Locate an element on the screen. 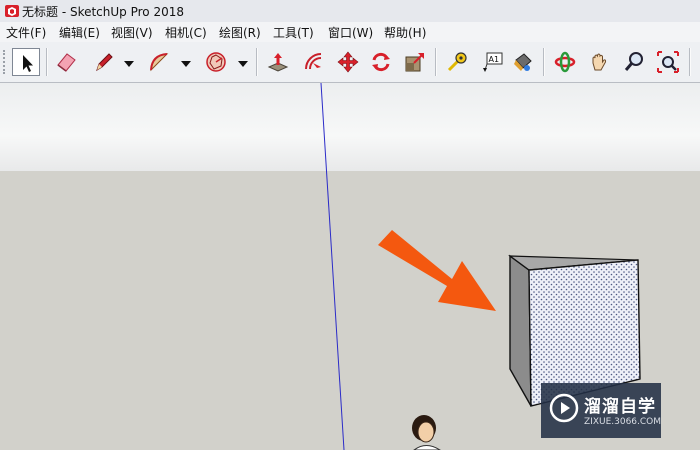 The width and height of the screenshot is (700, 450). menu-tools: 工具(T) is located at coordinates (293, 32).